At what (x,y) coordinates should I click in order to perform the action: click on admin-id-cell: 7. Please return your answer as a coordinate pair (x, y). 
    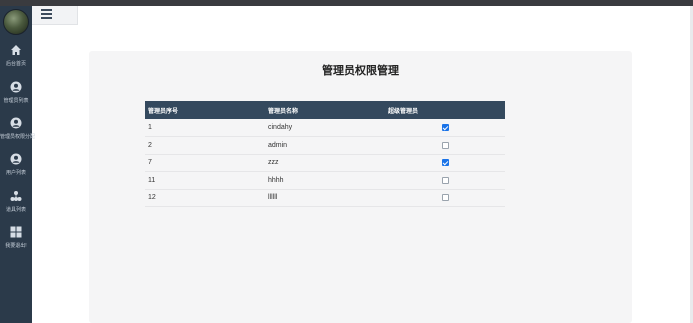
    Looking at the image, I should click on (205, 163).